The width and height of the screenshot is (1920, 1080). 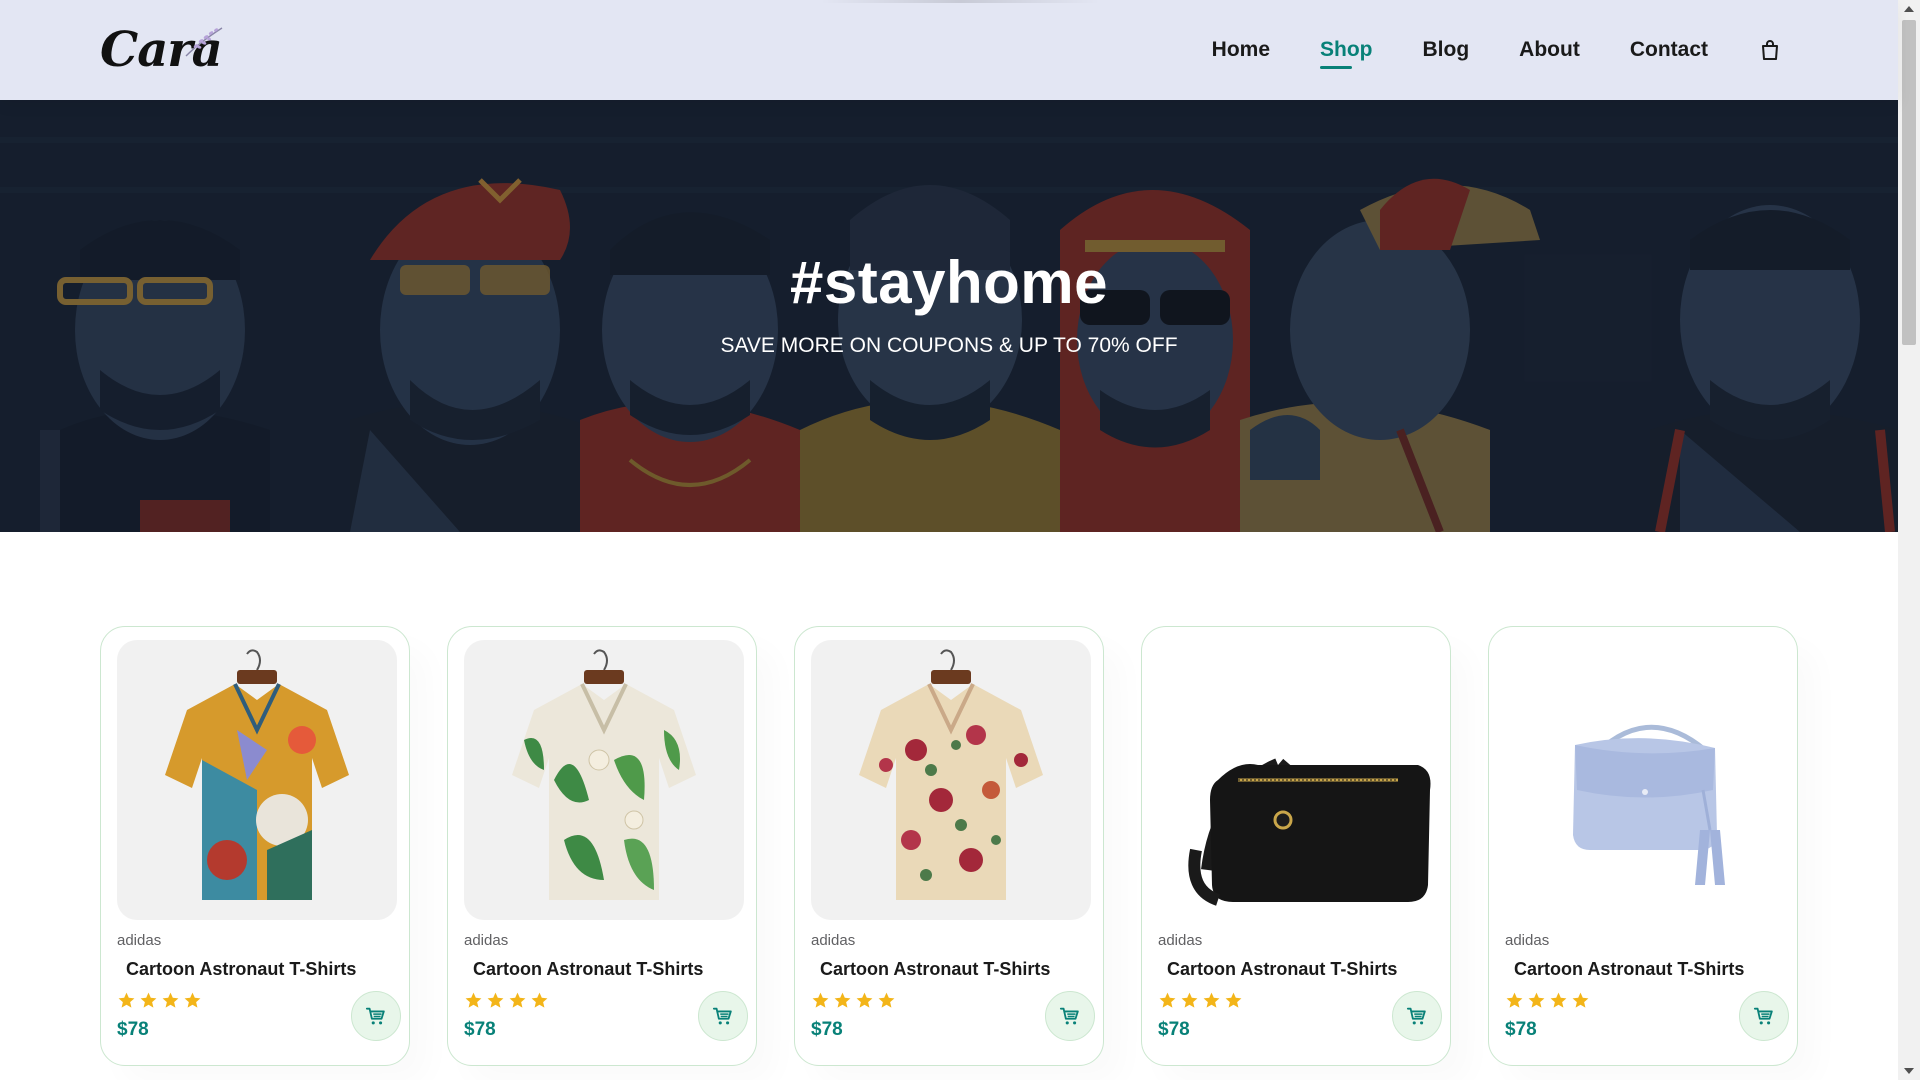 I want to click on site-header: Cara Home Shop Blog About Contact, so click(x=949, y=50).